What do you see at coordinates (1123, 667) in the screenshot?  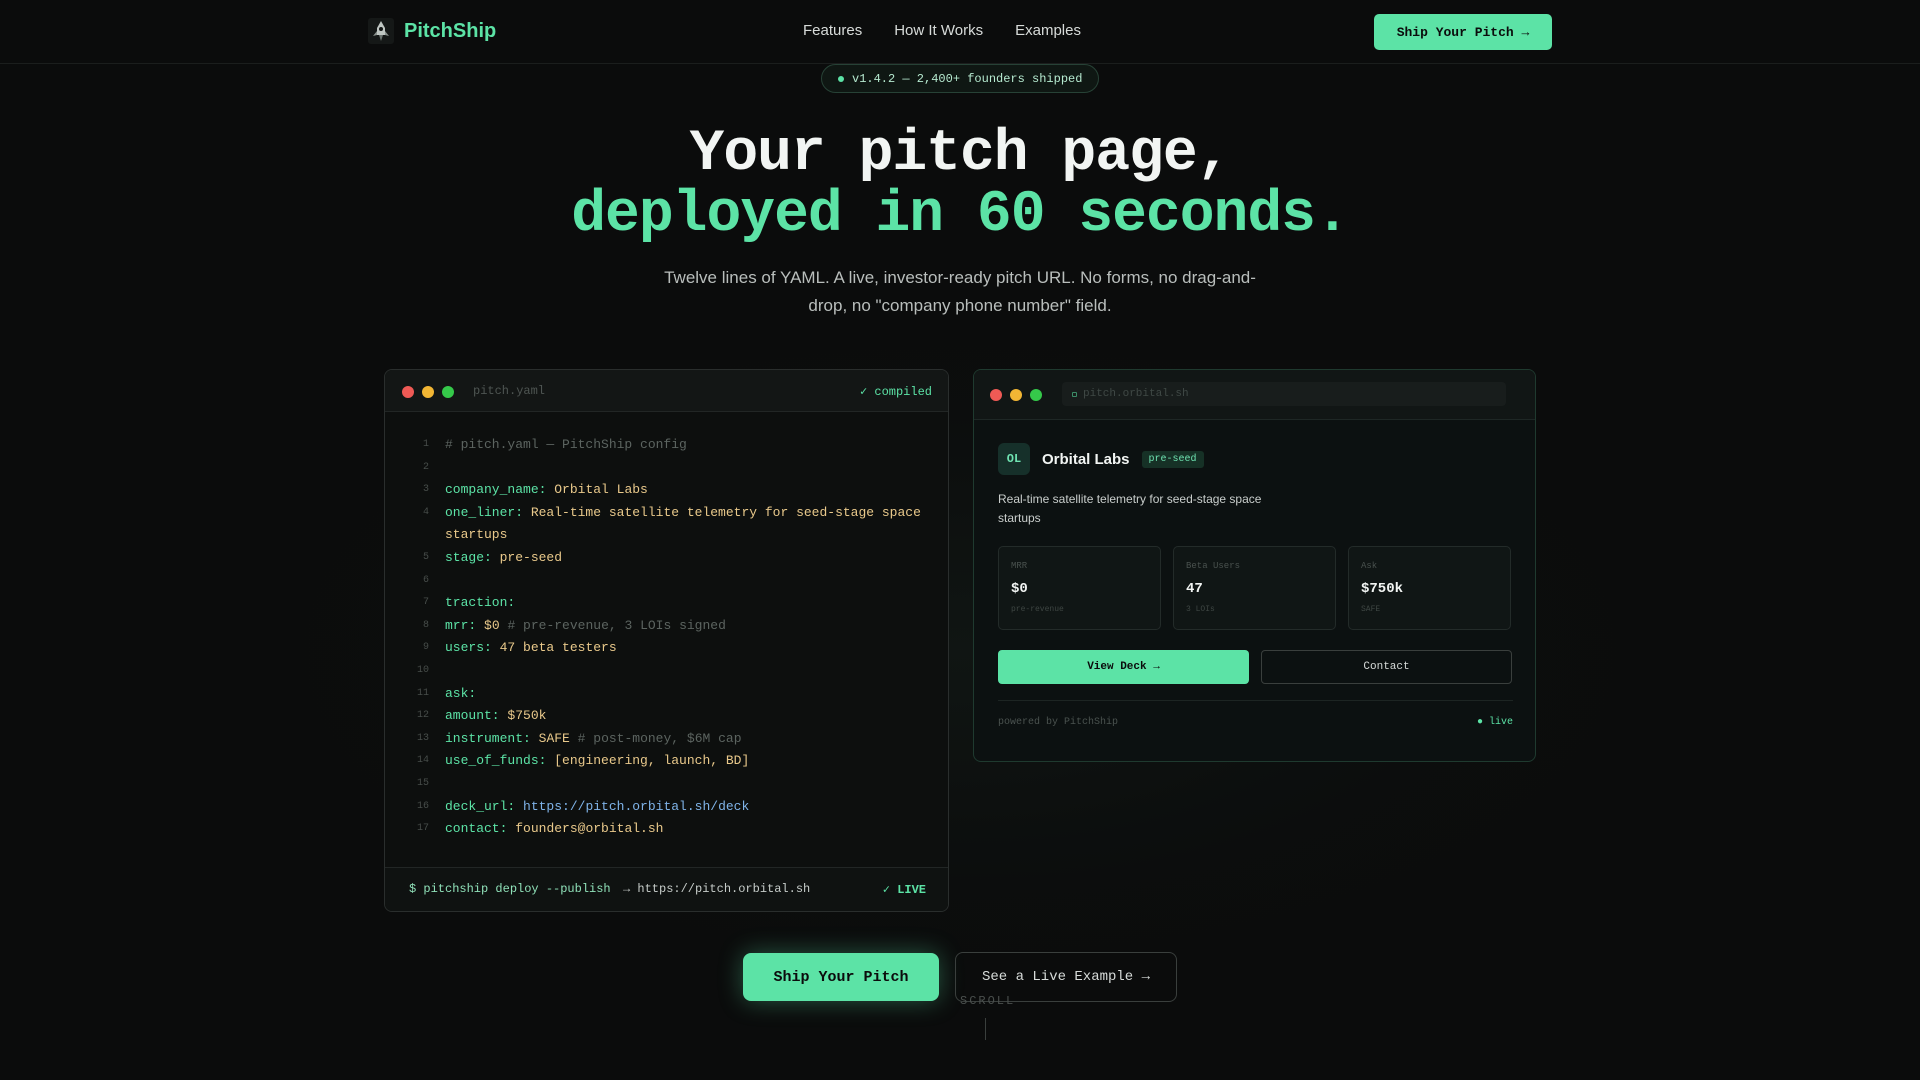 I see `view-deck-button: View Deck →` at bounding box center [1123, 667].